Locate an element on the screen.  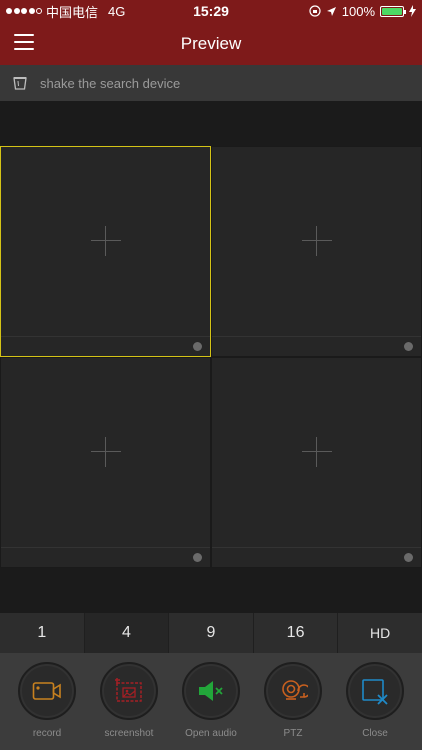
audio-button-circle is located at coordinates (211, 691).